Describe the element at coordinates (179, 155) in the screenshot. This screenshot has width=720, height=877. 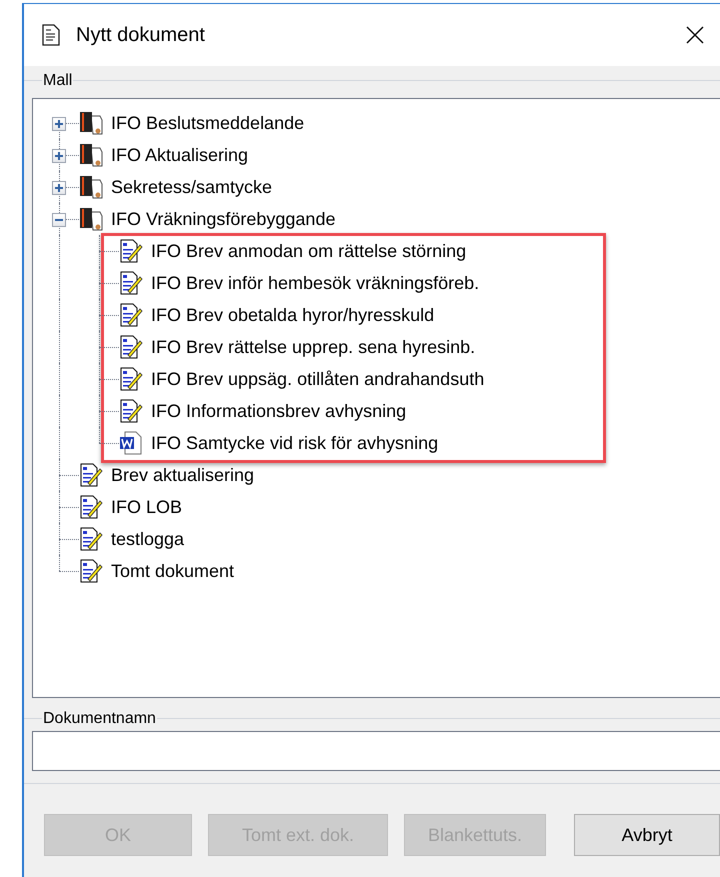
I see `tree-item: IFO Aktualisering` at that location.